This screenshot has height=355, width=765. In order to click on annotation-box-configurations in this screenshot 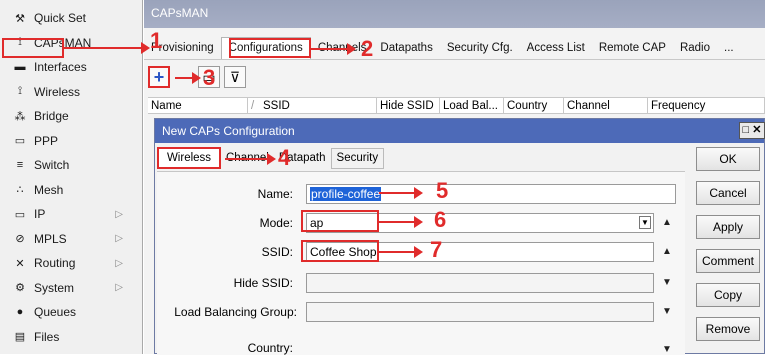, I will do `click(270, 48)`.